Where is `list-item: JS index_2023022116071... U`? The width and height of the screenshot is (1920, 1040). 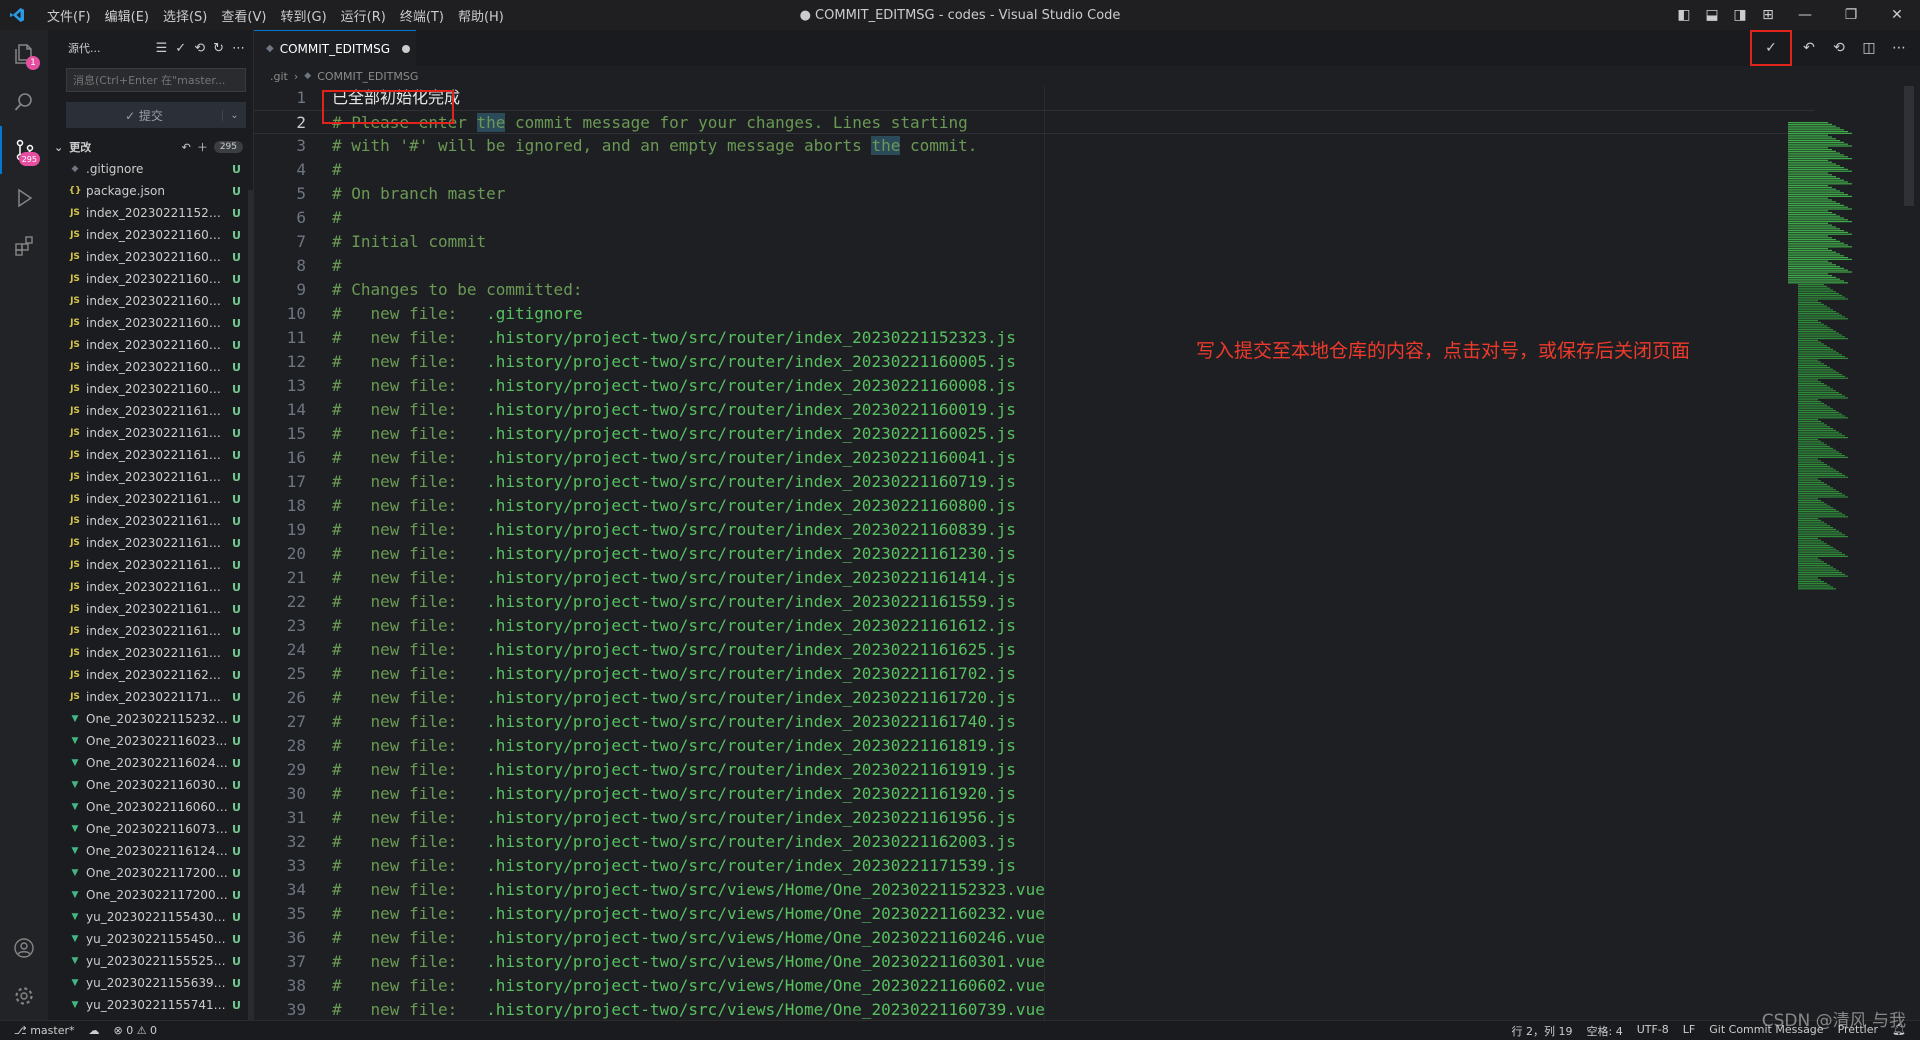
list-item: JS index_2023022116071... U is located at coordinates (150, 345).